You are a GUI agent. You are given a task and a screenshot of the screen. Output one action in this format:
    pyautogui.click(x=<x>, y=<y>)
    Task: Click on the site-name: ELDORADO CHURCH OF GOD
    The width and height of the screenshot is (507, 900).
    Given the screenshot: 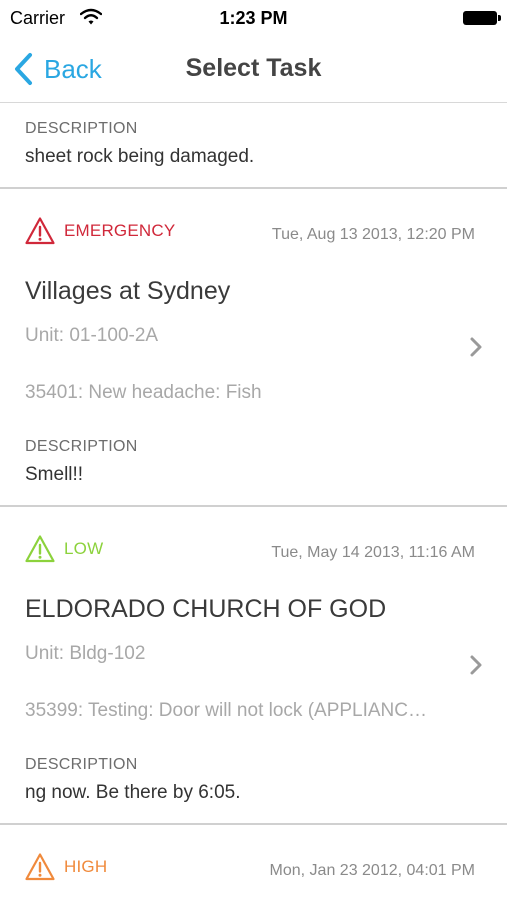 What is the action you would take?
    pyautogui.click(x=206, y=609)
    